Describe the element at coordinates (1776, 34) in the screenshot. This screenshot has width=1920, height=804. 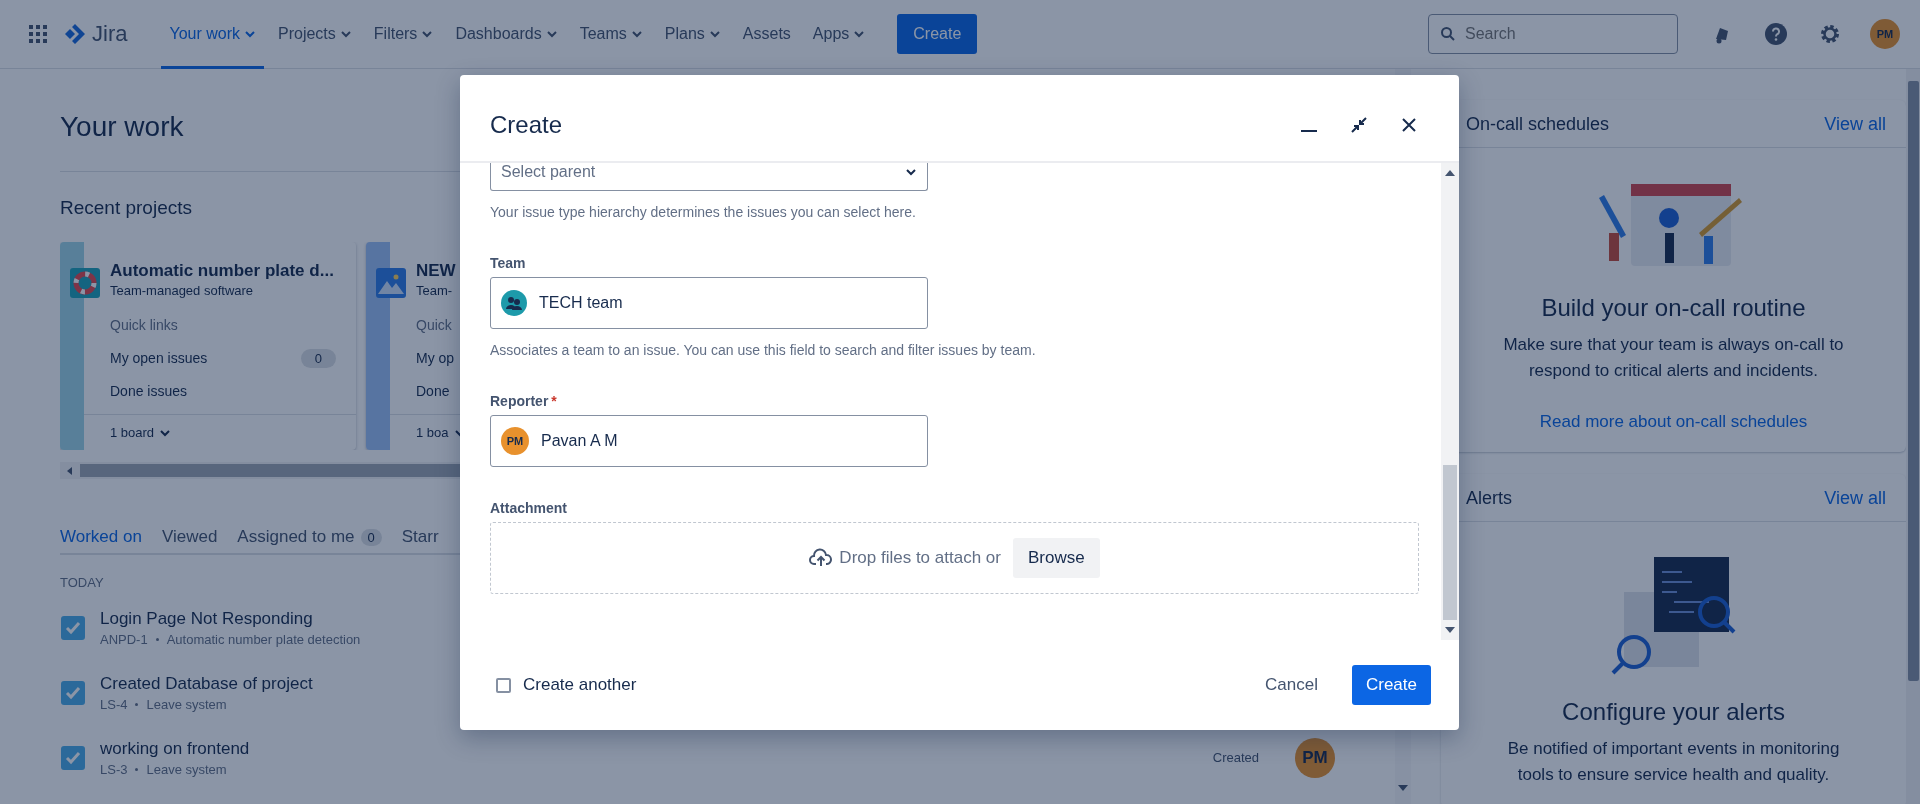
I see `help-icon` at that location.